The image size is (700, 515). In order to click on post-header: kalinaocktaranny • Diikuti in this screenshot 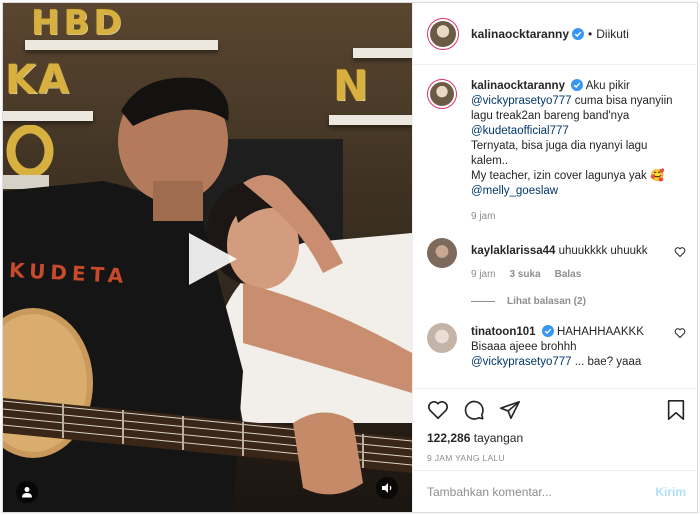, I will do `click(555, 34)`.